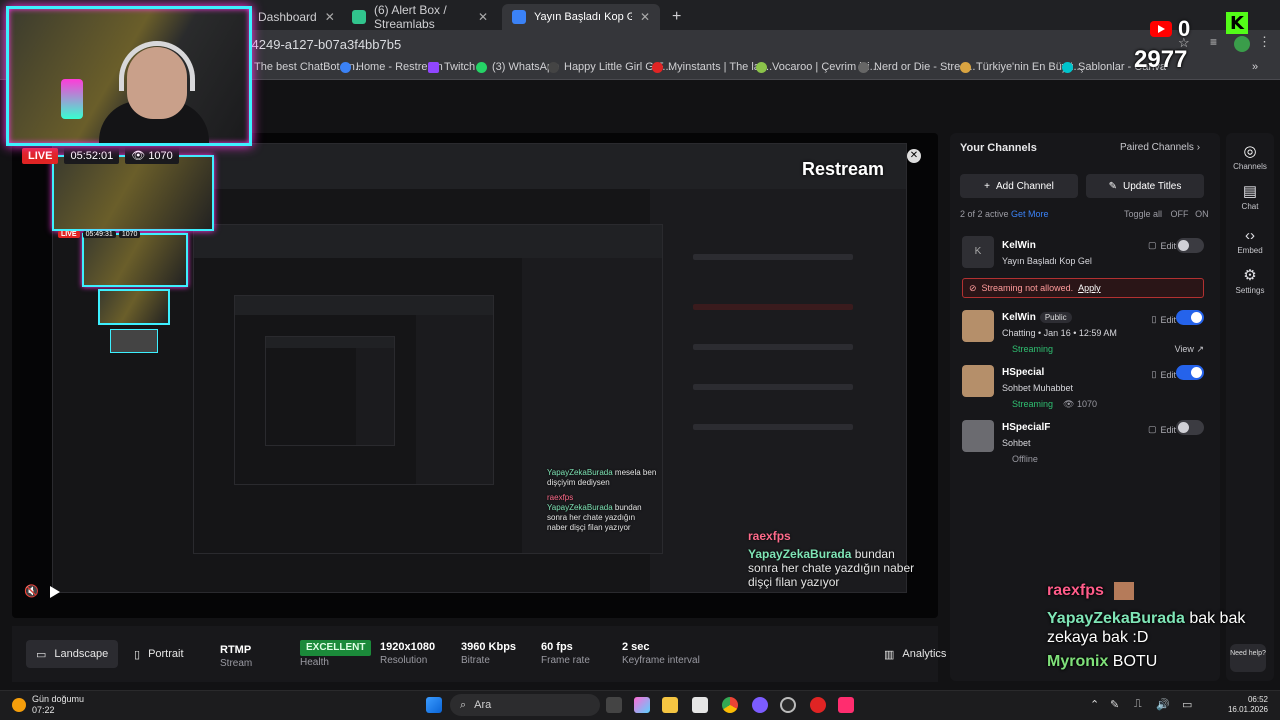 This screenshot has width=1280, height=720. I want to click on url-field: e-4249-a127-b07a3f4bb7b5, so click(320, 44).